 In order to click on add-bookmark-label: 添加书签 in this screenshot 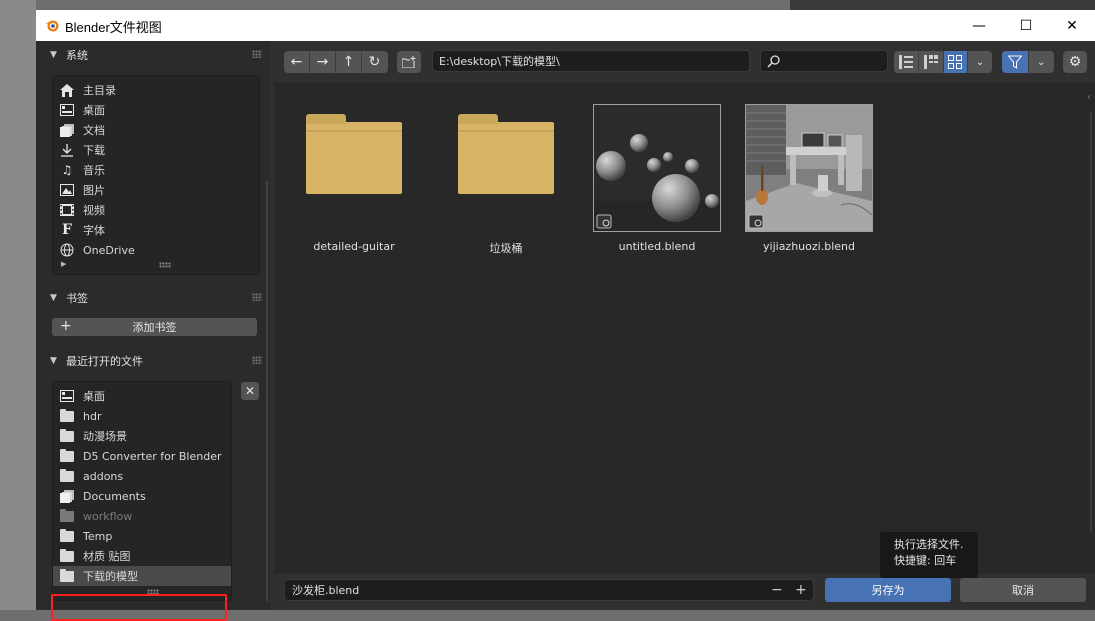, I will do `click(154, 327)`.